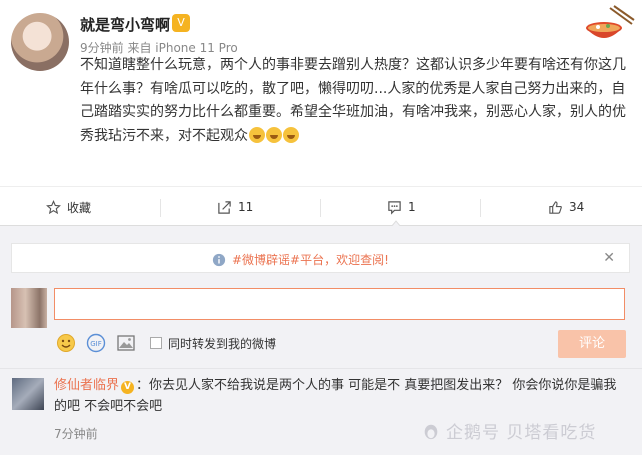  I want to click on comment-icon, so click(394, 207).